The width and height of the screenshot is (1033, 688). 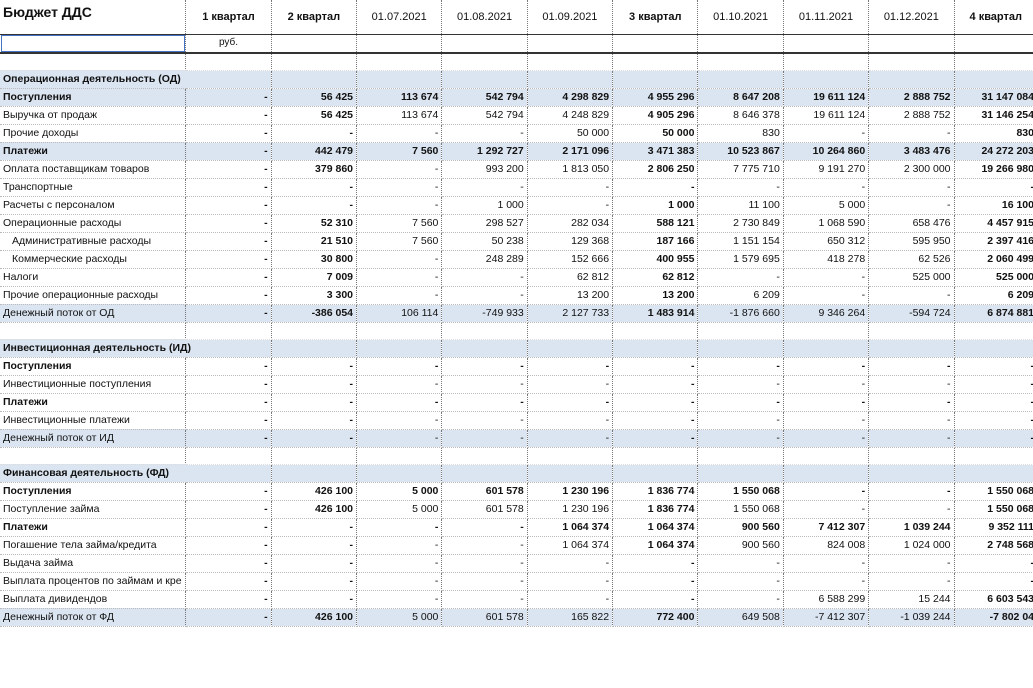 I want to click on value-cell: 16 100, so click(x=993, y=205).